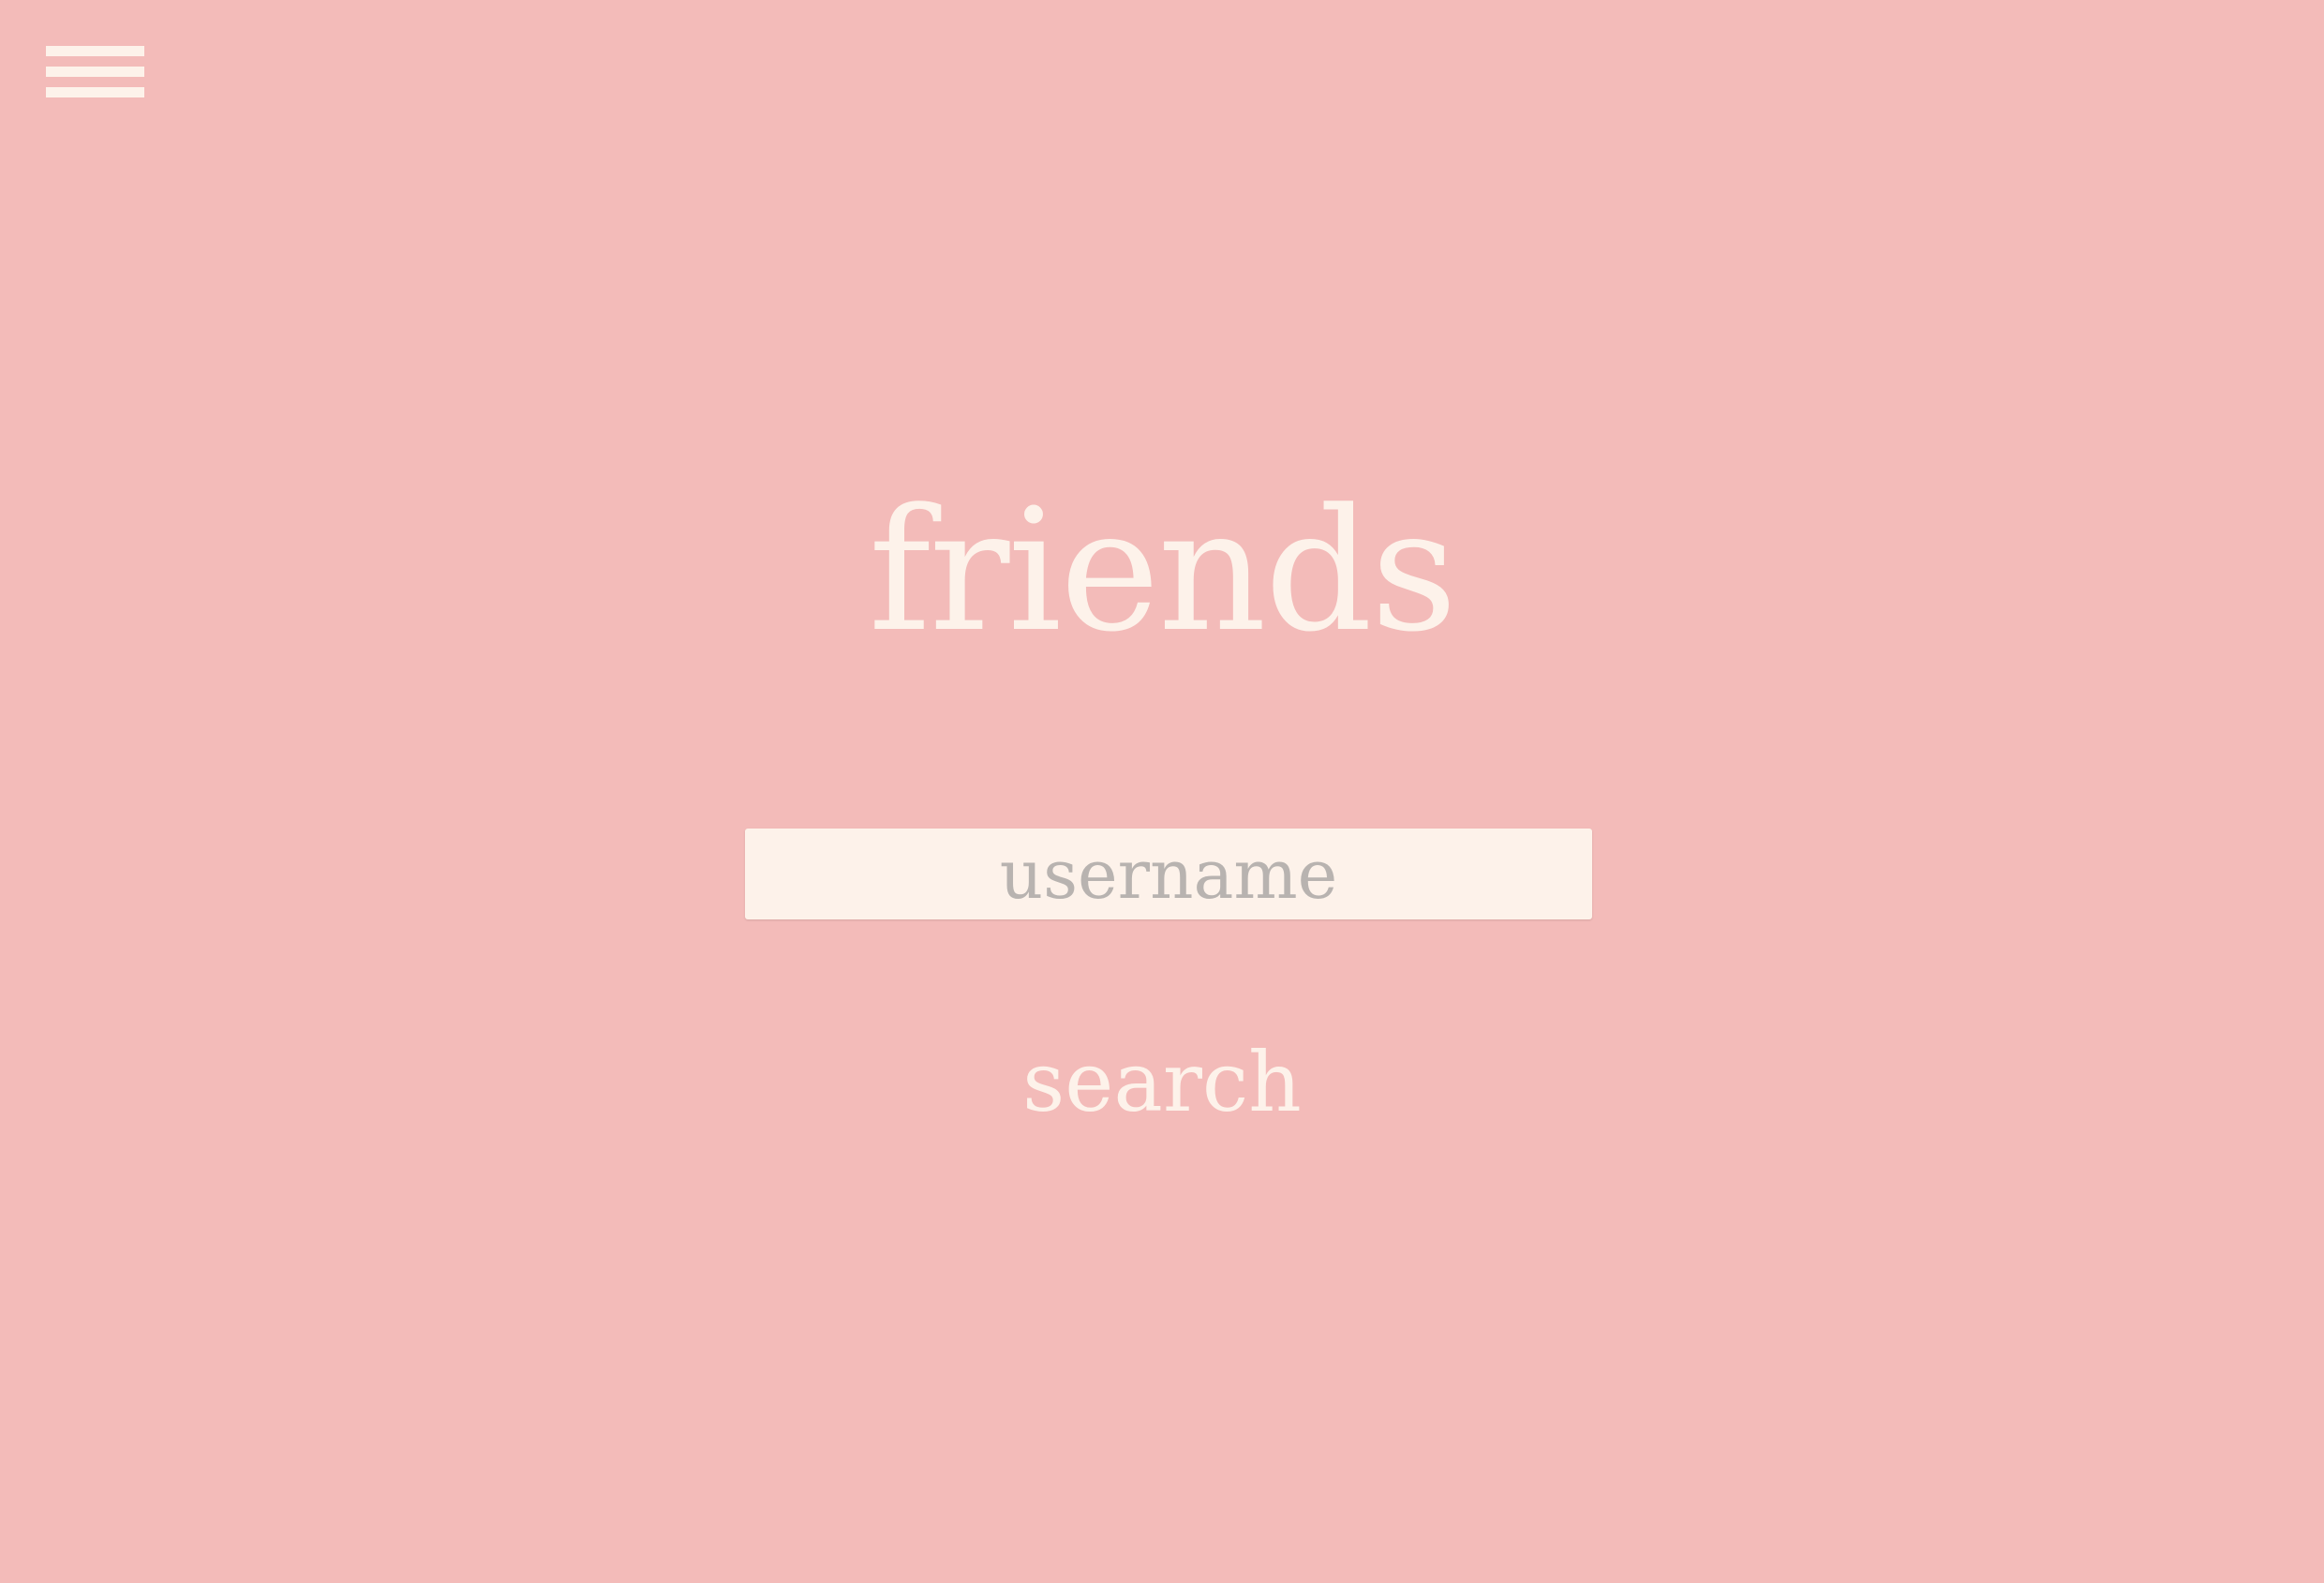  What do you see at coordinates (1162, 571) in the screenshot?
I see `page-title: friends` at bounding box center [1162, 571].